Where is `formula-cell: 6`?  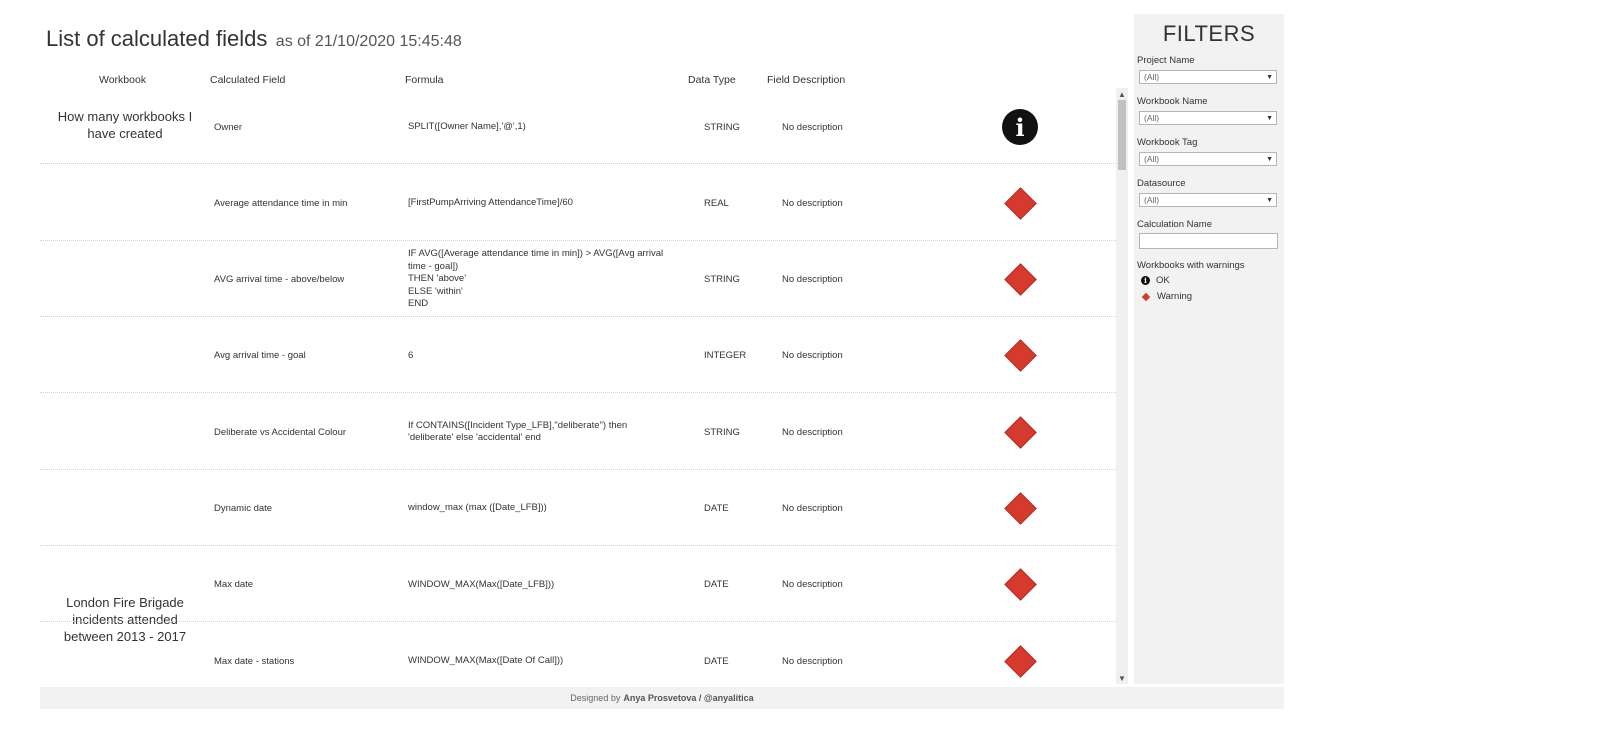
formula-cell: 6 is located at coordinates (548, 356).